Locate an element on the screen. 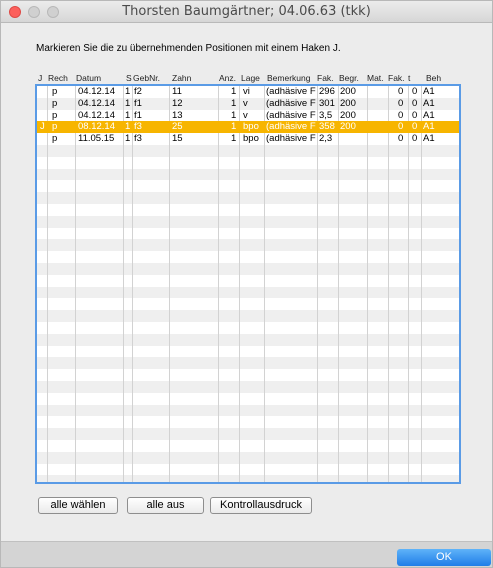 Image resolution: width=493 pixels, height=568 pixels. cell-fak: 301 is located at coordinates (327, 103).